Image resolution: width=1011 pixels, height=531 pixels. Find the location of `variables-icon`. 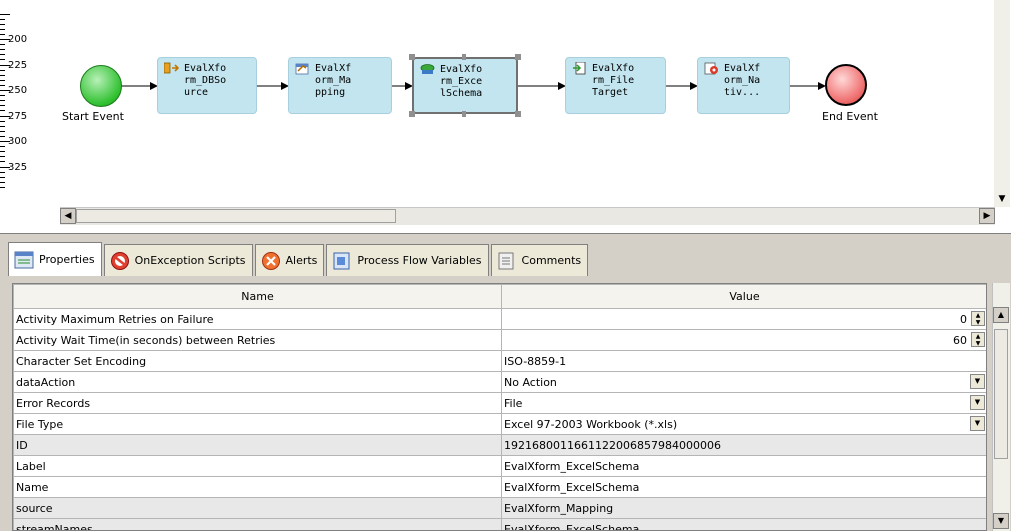

variables-icon is located at coordinates (342, 261).